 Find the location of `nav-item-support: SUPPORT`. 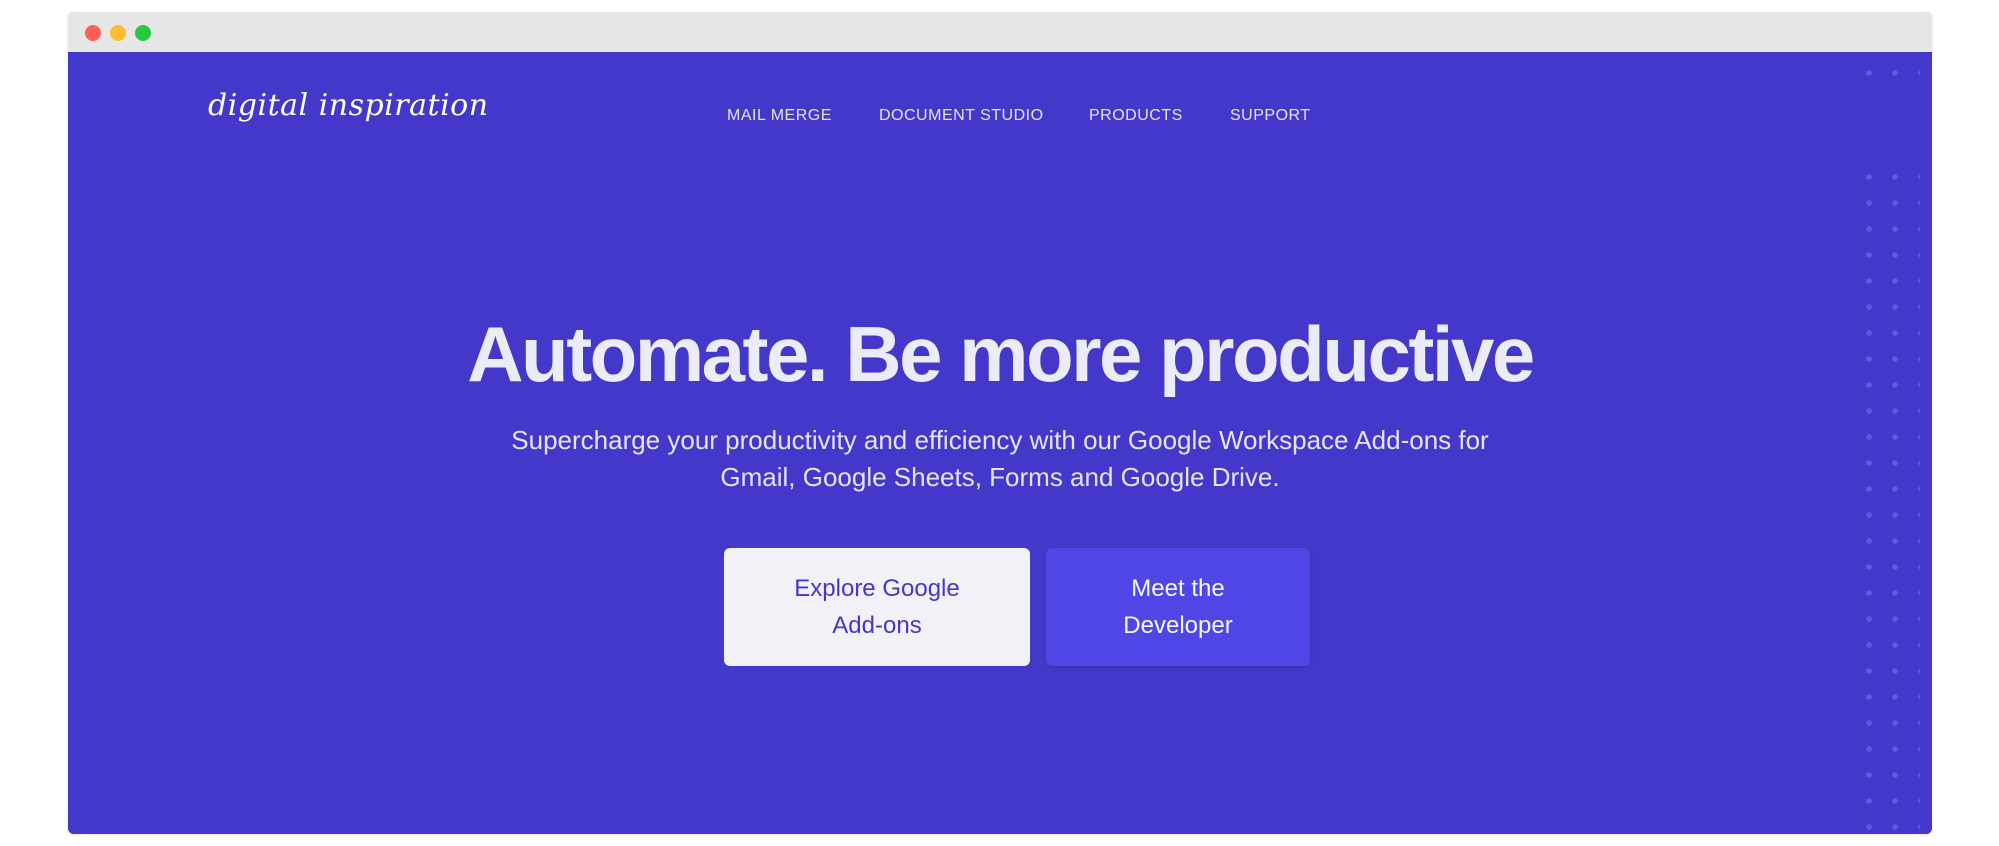

nav-item-support: SUPPORT is located at coordinates (1270, 116).